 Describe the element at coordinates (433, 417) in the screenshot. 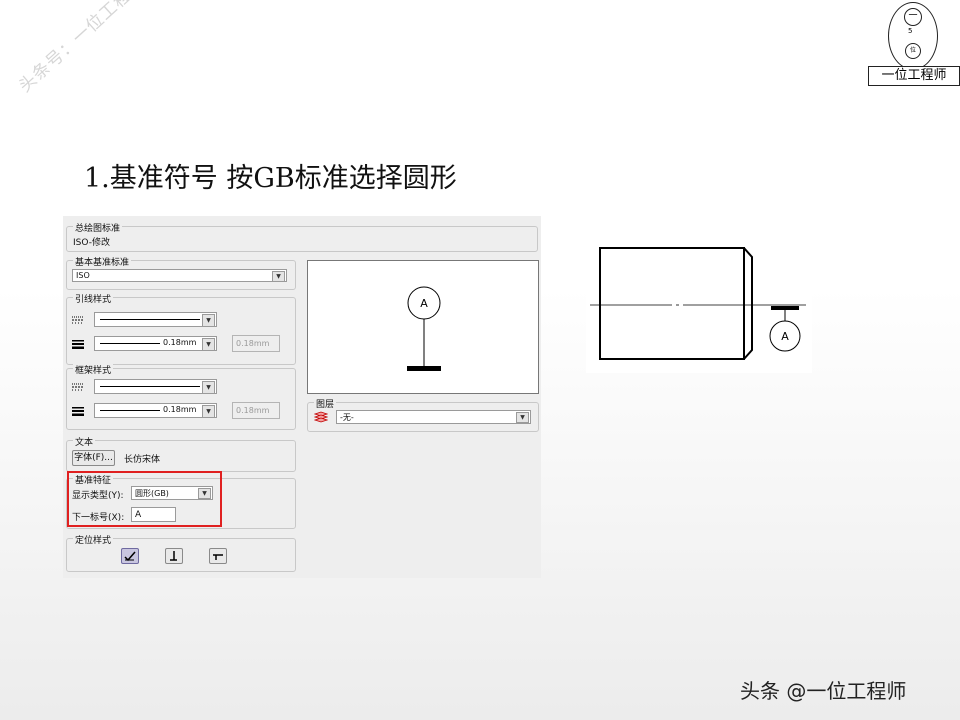

I see `layer-select: -无- ▼` at that location.